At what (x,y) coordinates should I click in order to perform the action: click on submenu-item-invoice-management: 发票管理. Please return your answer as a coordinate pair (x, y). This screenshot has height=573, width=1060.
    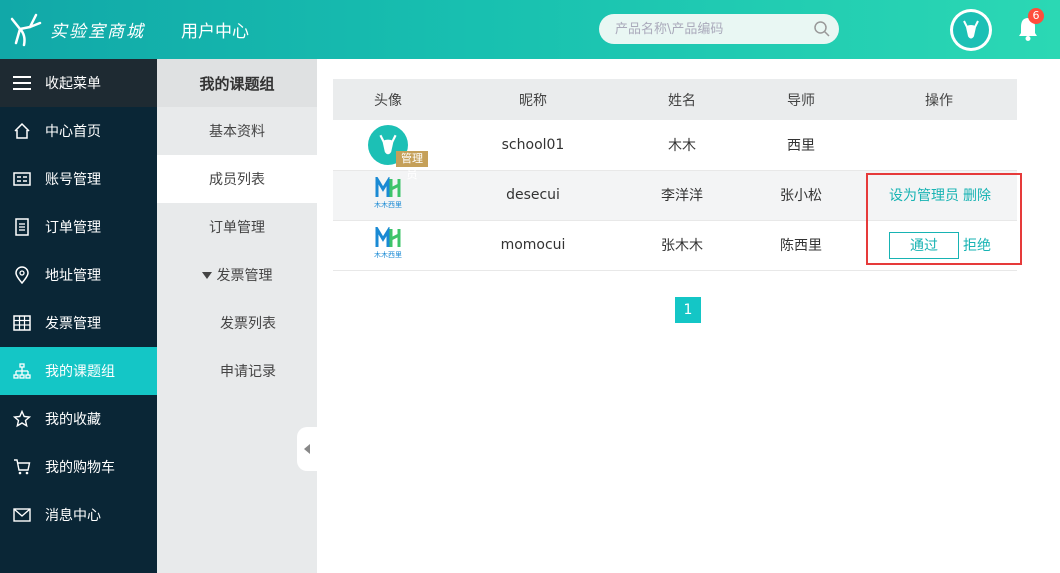
    Looking at the image, I should click on (237, 275).